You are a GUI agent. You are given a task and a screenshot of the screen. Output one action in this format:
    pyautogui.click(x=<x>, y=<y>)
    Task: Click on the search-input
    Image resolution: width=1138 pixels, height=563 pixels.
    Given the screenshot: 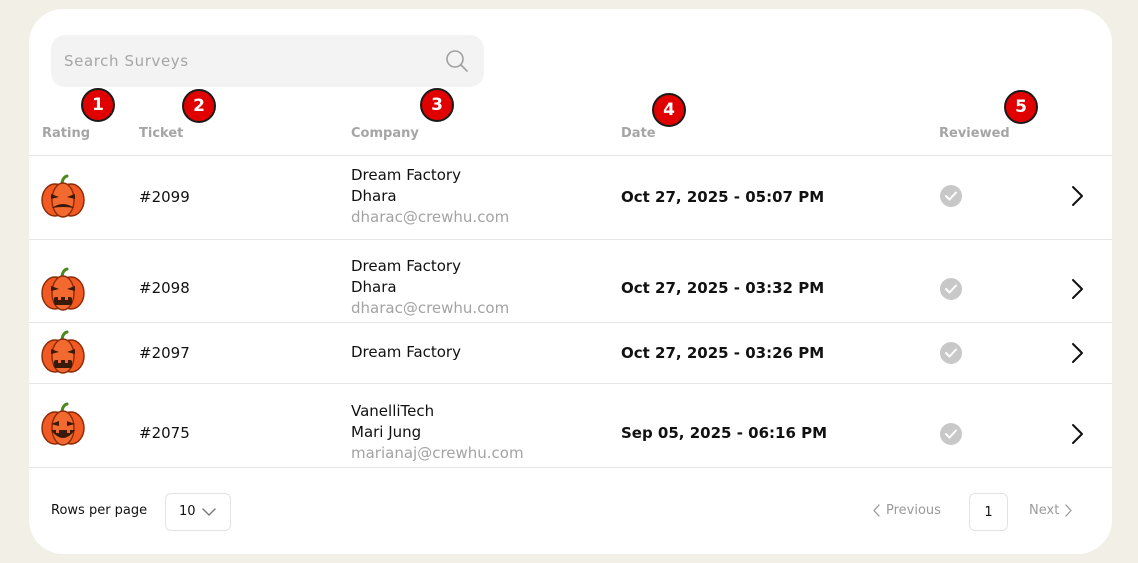 What is the action you would take?
    pyautogui.click(x=241, y=61)
    